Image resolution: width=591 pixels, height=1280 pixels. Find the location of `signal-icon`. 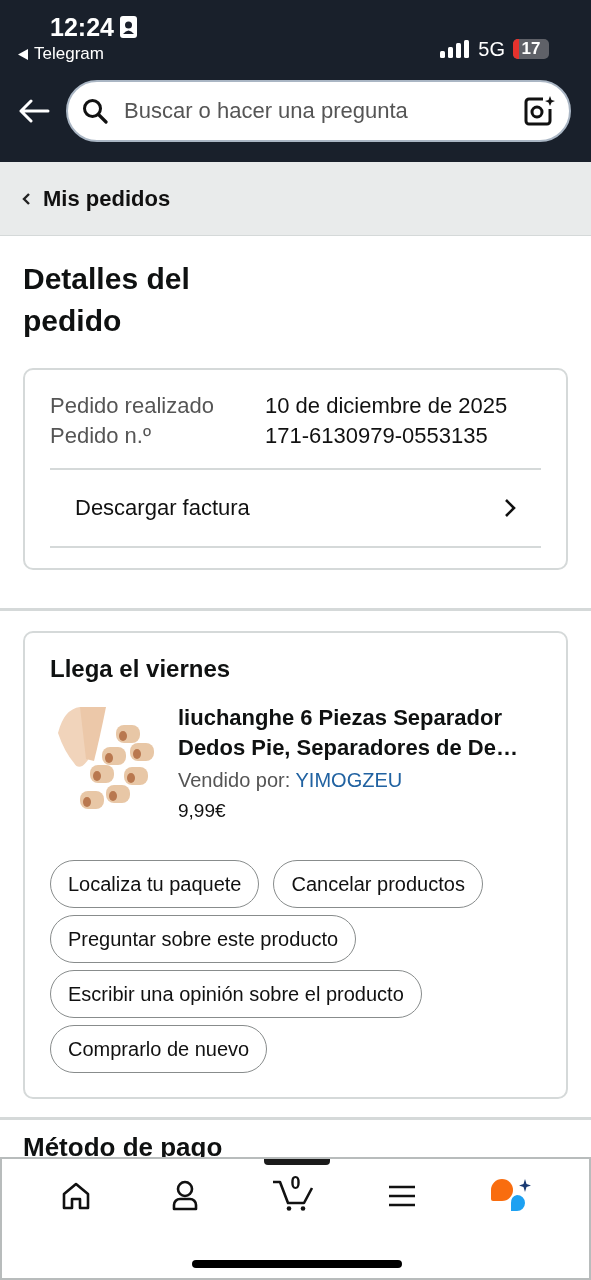

signal-icon is located at coordinates (455, 49).